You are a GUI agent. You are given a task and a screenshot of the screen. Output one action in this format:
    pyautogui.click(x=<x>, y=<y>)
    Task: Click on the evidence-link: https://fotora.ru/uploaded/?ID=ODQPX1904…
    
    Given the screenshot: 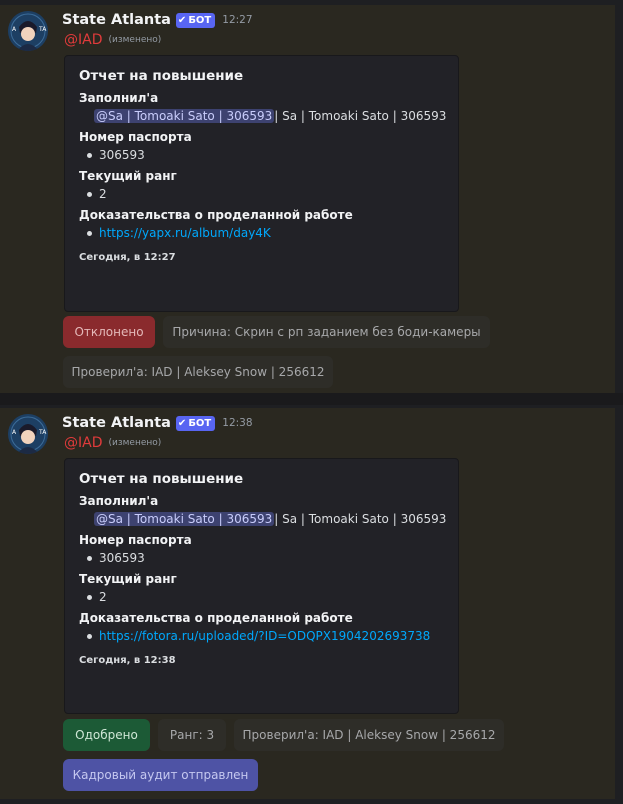 What is the action you would take?
    pyautogui.click(x=264, y=636)
    